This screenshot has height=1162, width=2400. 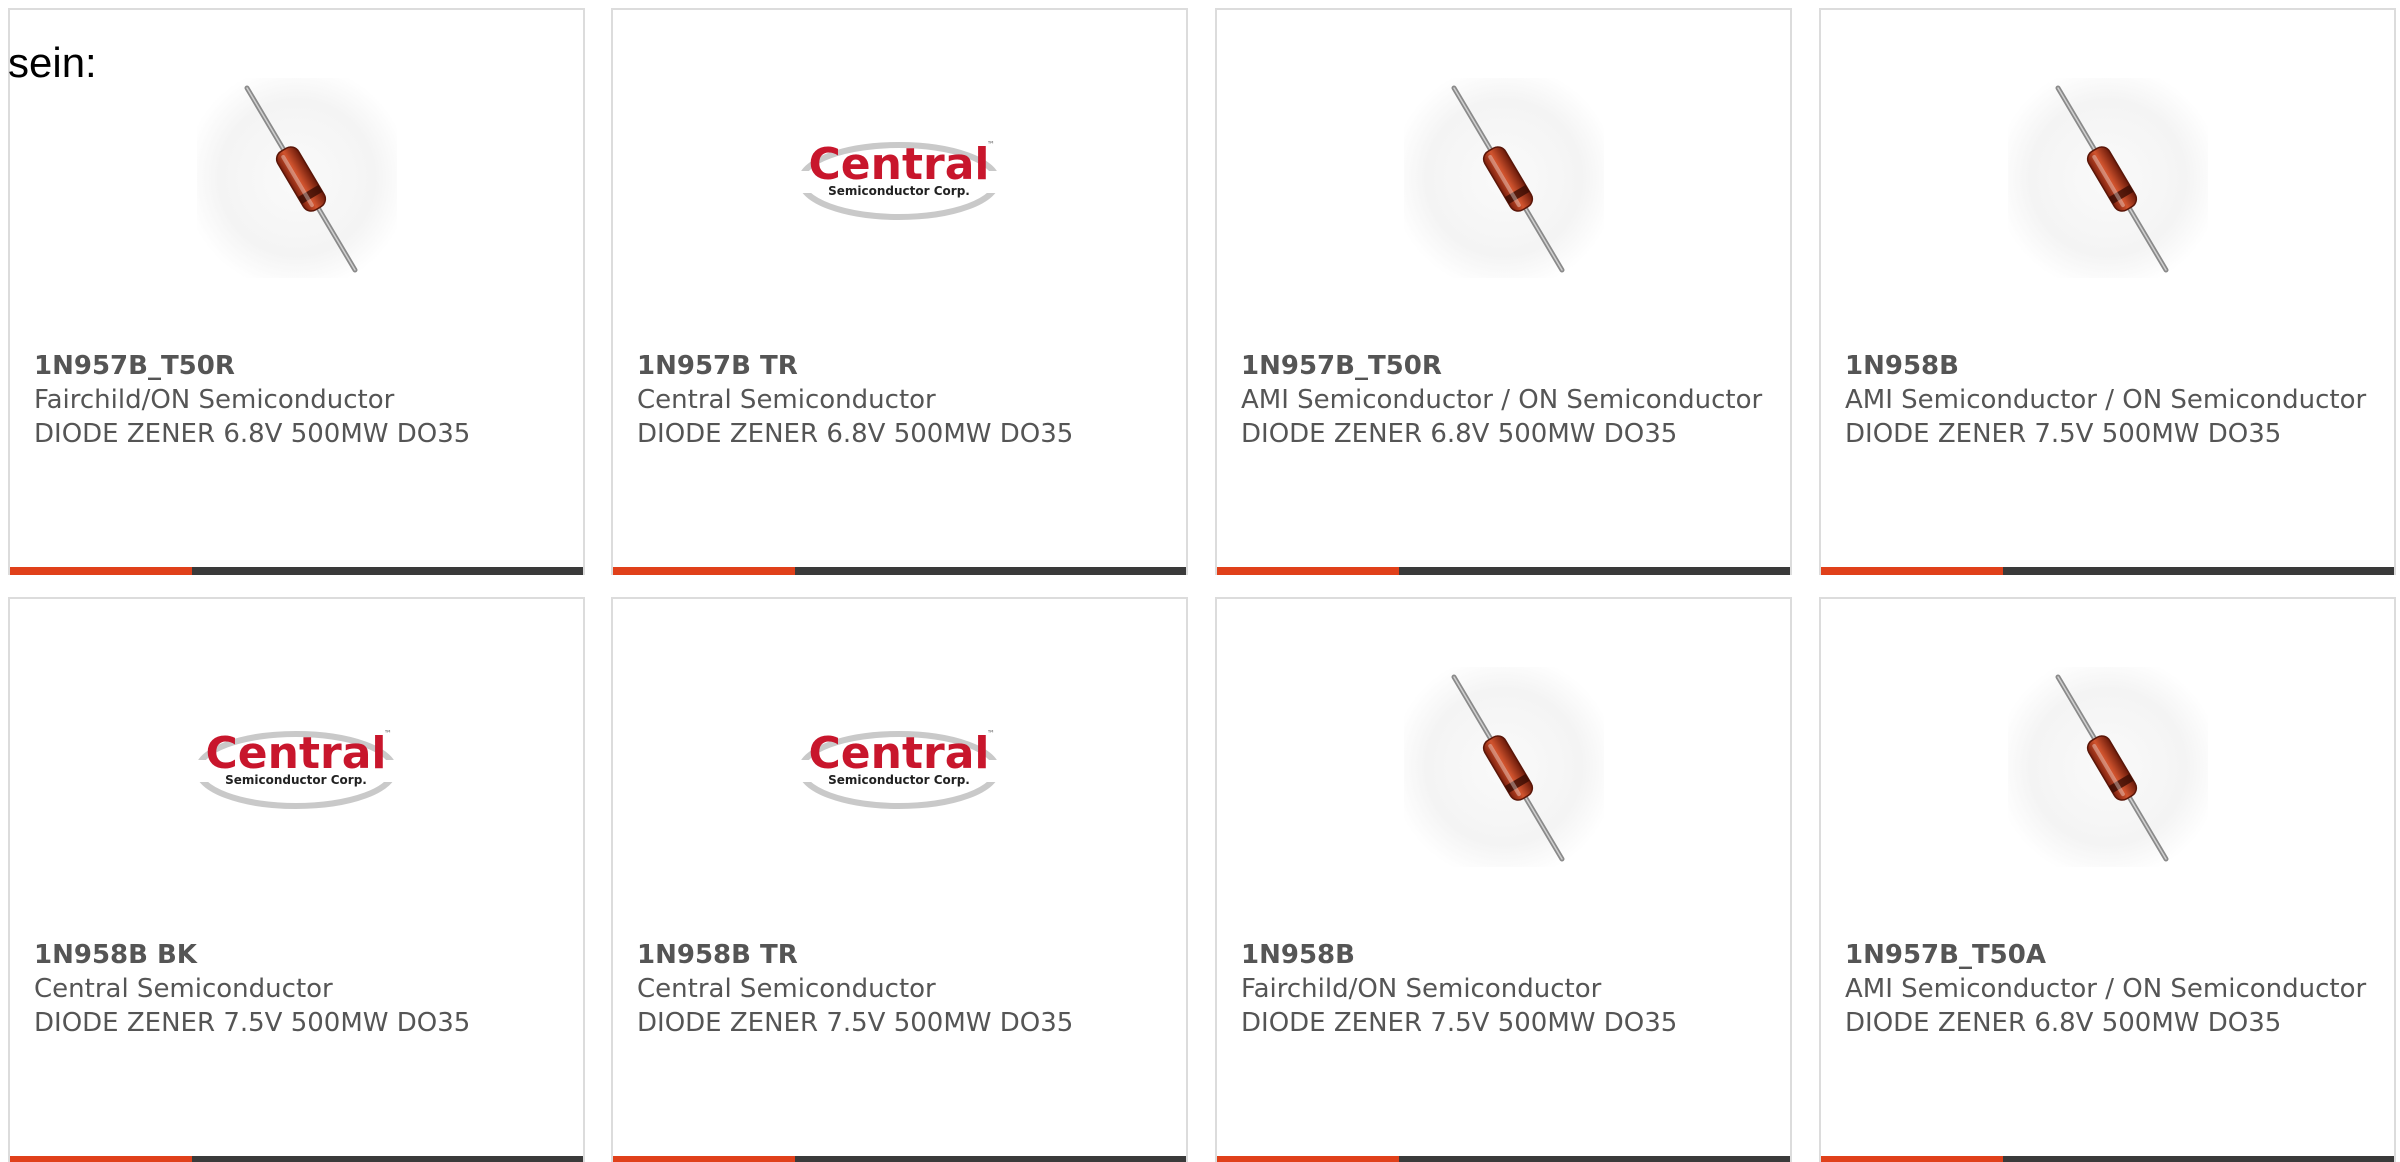 I want to click on intro-text: sein:, so click(x=52, y=62).